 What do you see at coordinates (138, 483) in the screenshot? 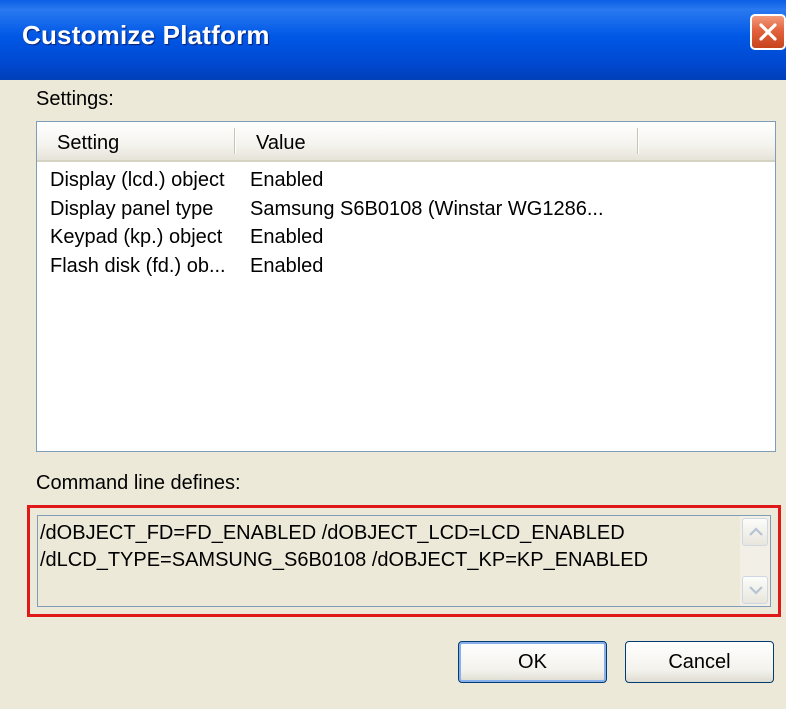
I see `command-line-label: Command line defines:` at bounding box center [138, 483].